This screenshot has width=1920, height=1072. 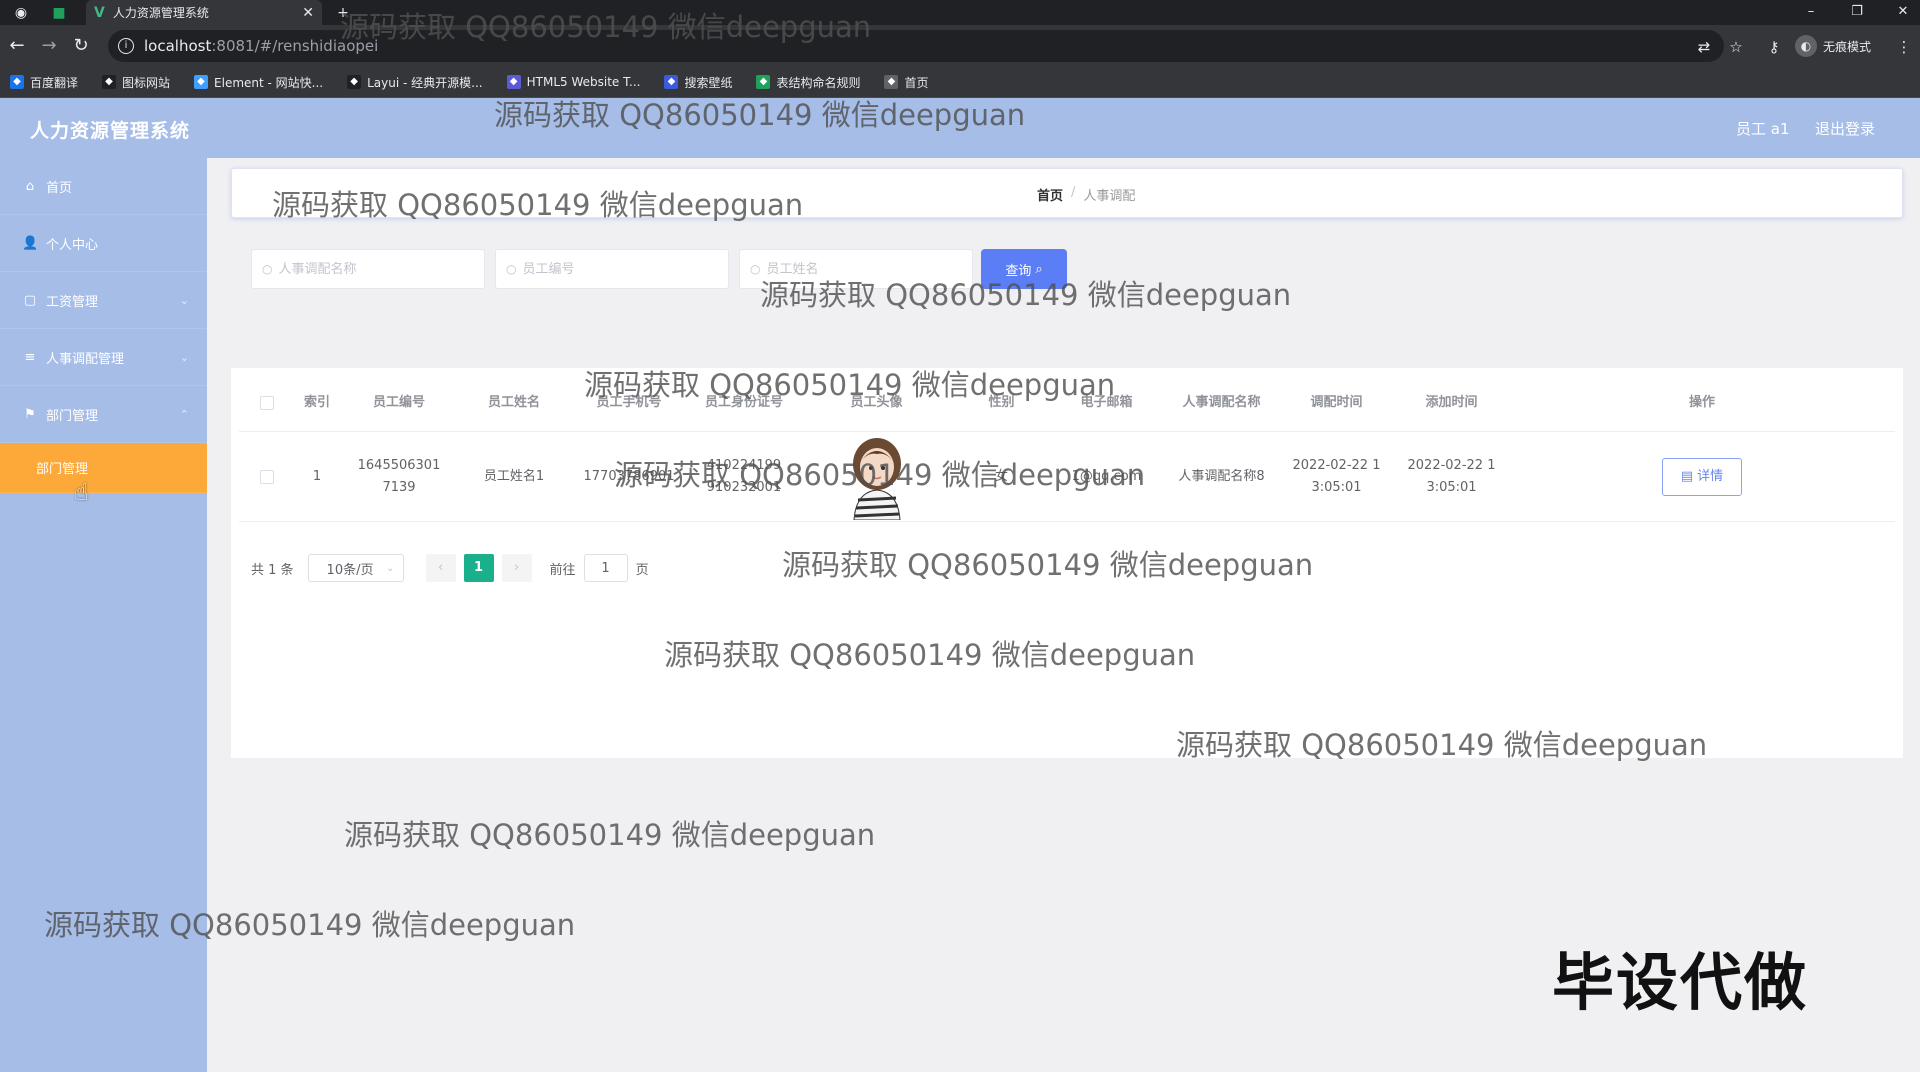 What do you see at coordinates (642, 570) in the screenshot?
I see `goto-suffix: 页` at bounding box center [642, 570].